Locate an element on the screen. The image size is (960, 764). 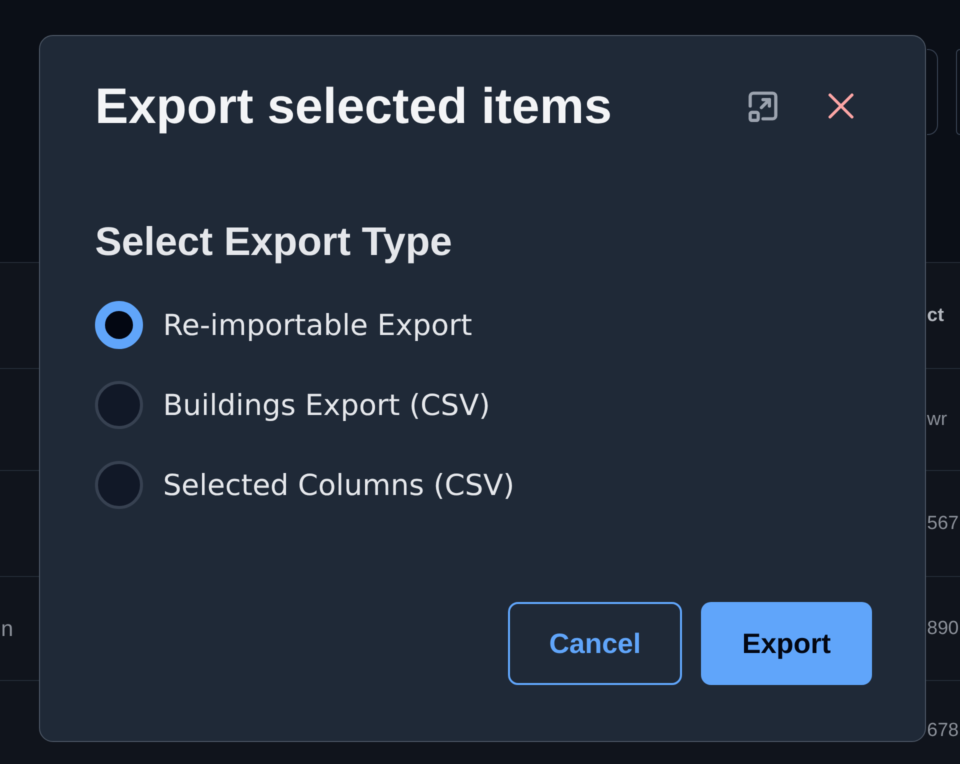
option-label: Selected Columns (CSV) is located at coordinates (338, 485).